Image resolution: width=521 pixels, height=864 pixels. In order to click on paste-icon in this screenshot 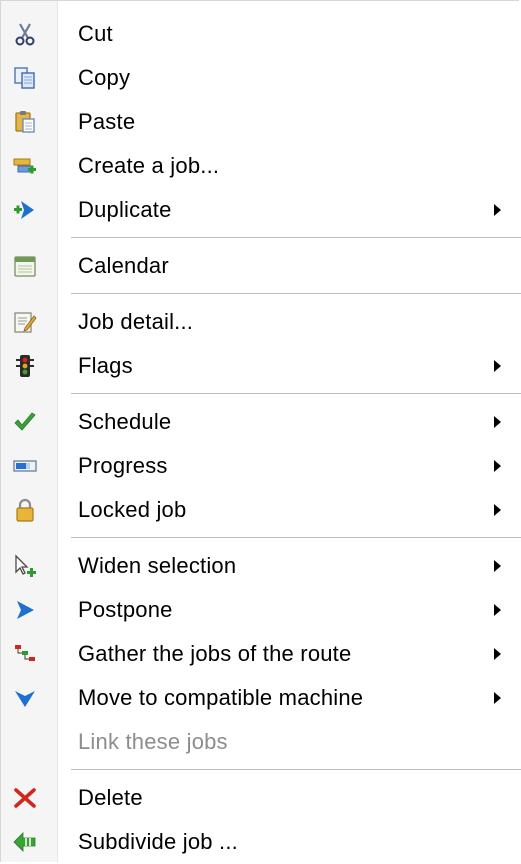, I will do `click(25, 122)`.